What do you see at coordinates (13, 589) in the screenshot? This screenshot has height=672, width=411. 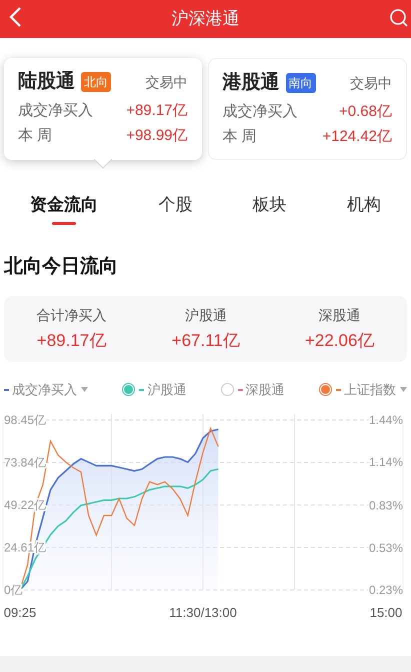 I see `axis-label: 0亿` at bounding box center [13, 589].